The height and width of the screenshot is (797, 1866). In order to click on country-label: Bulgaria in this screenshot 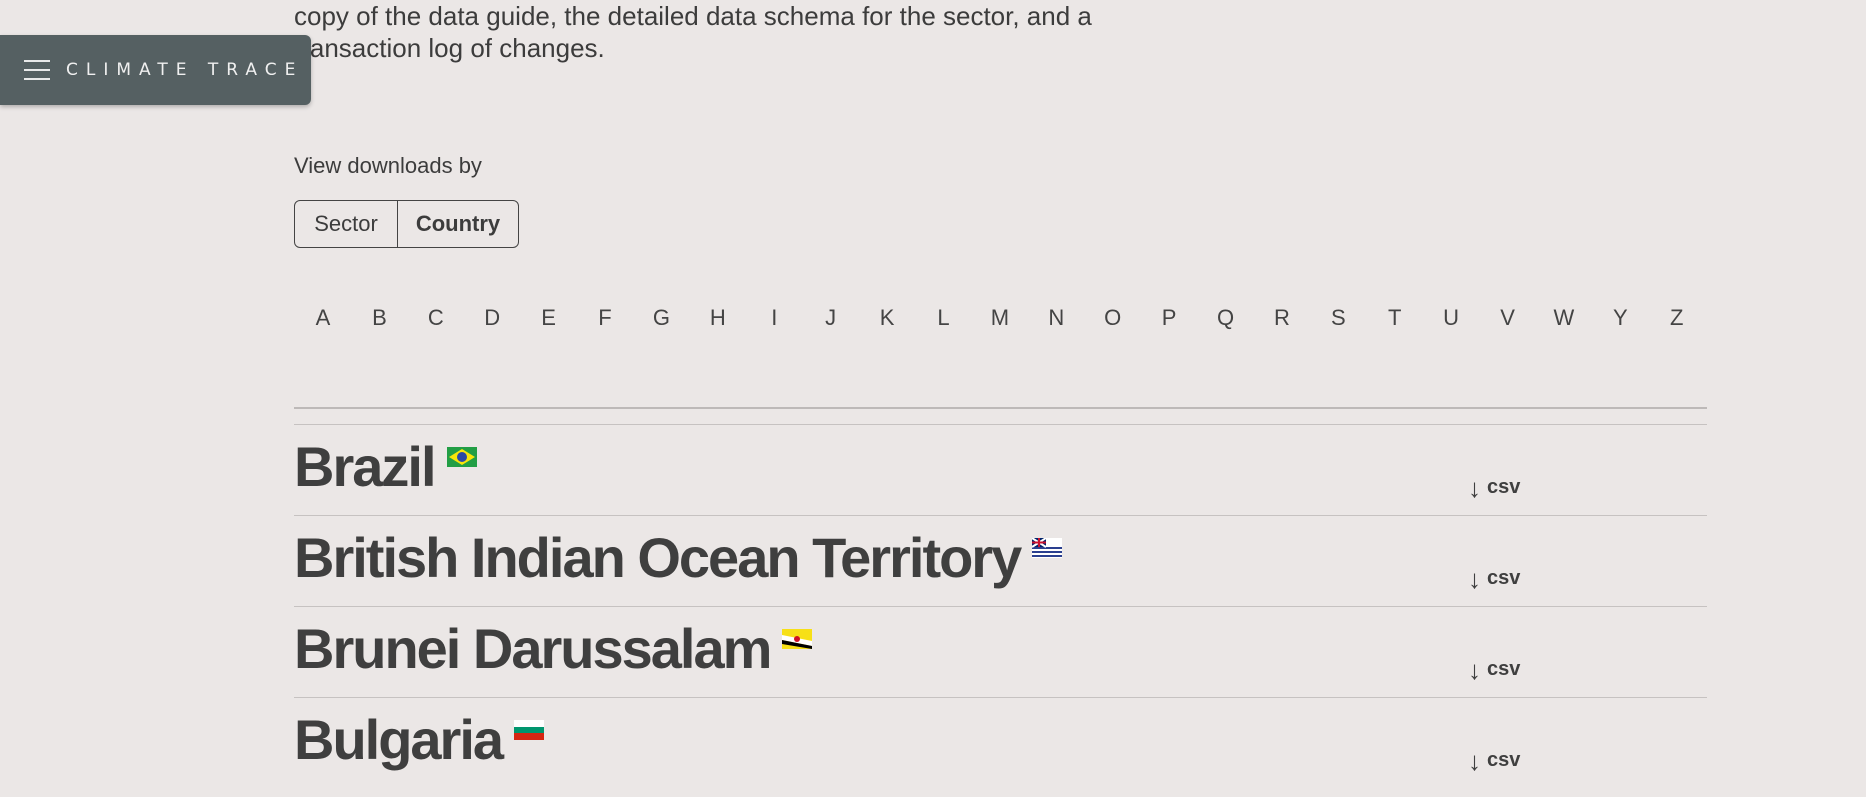, I will do `click(399, 739)`.